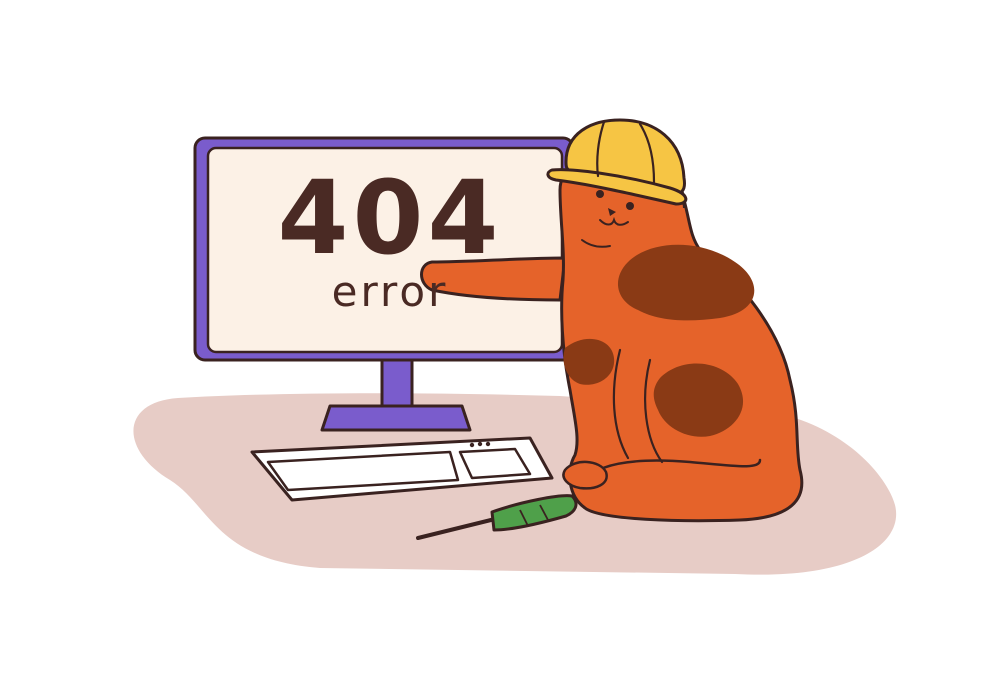  I want to click on error-code: 404, so click(390, 218).